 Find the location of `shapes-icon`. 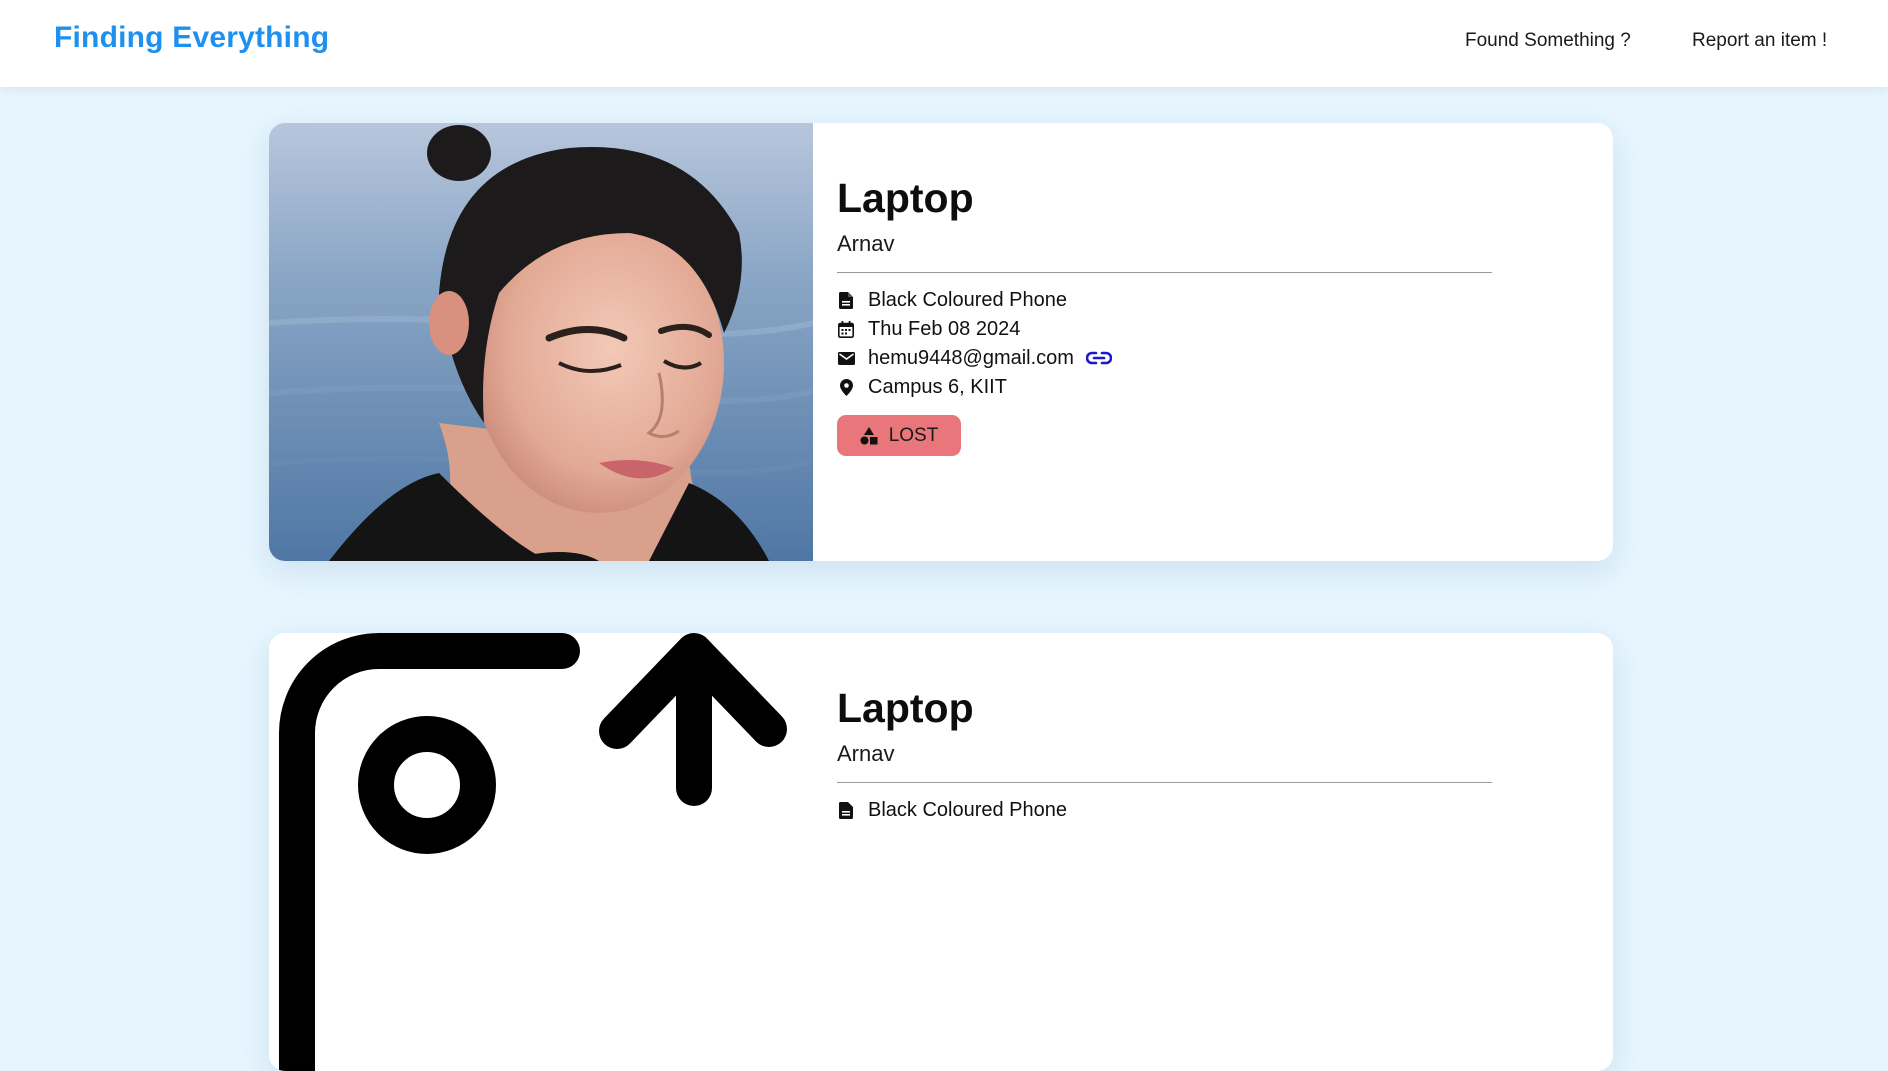

shapes-icon is located at coordinates (869, 435).